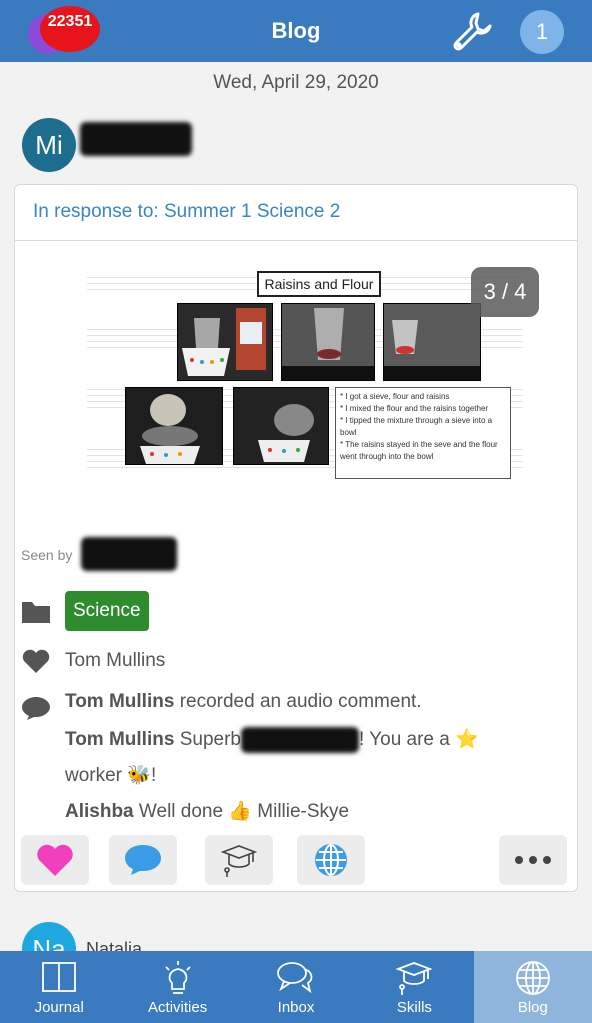 The width and height of the screenshot is (592, 1023). I want to click on photo-tipping, so click(281, 426).